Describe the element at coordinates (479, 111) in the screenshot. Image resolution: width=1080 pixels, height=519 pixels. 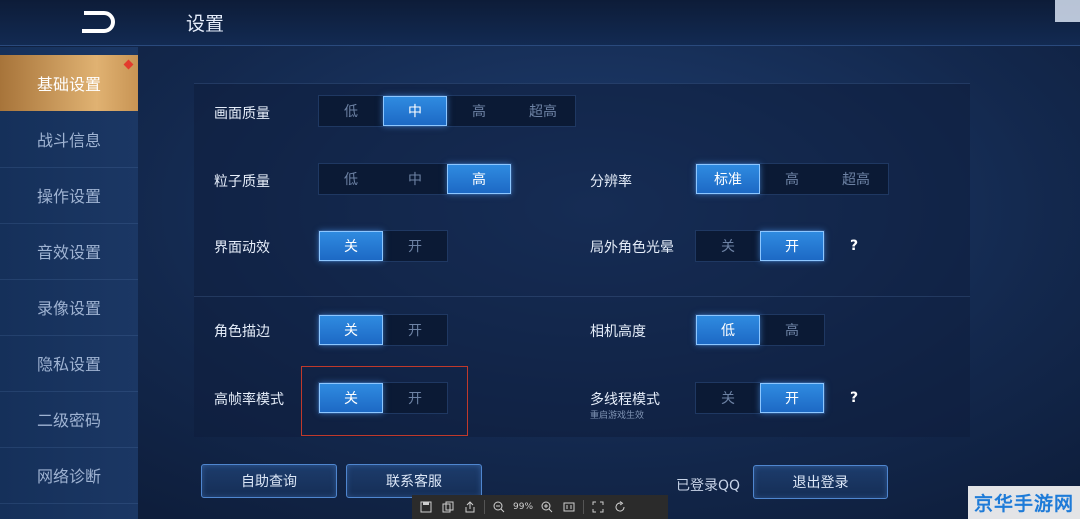
I see `picture-quality-option-high: 高` at that location.